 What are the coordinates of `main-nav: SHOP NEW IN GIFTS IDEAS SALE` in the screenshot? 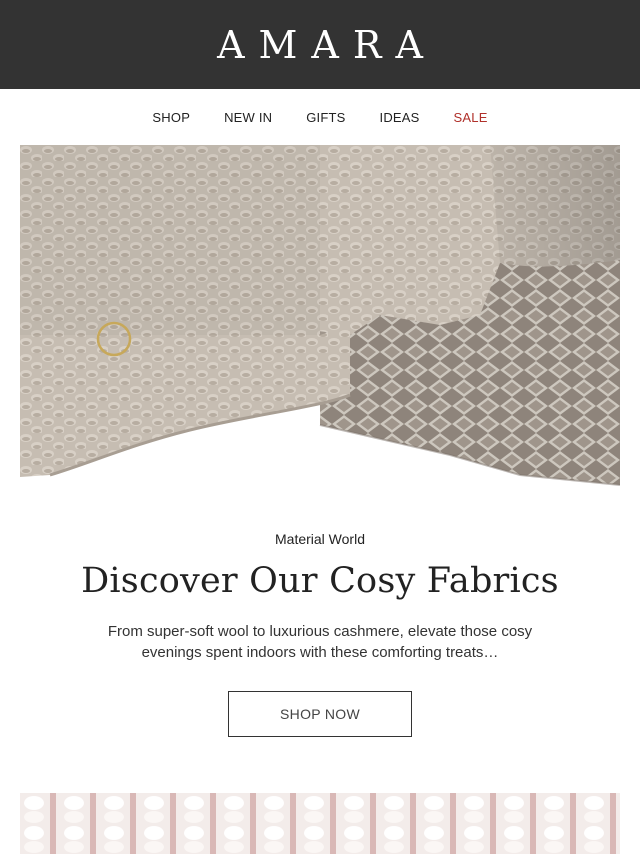 It's located at (320, 117).